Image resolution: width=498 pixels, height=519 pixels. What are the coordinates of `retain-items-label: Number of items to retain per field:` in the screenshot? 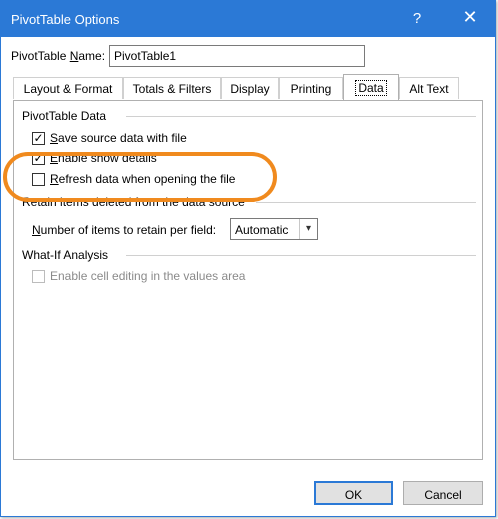 It's located at (124, 230).